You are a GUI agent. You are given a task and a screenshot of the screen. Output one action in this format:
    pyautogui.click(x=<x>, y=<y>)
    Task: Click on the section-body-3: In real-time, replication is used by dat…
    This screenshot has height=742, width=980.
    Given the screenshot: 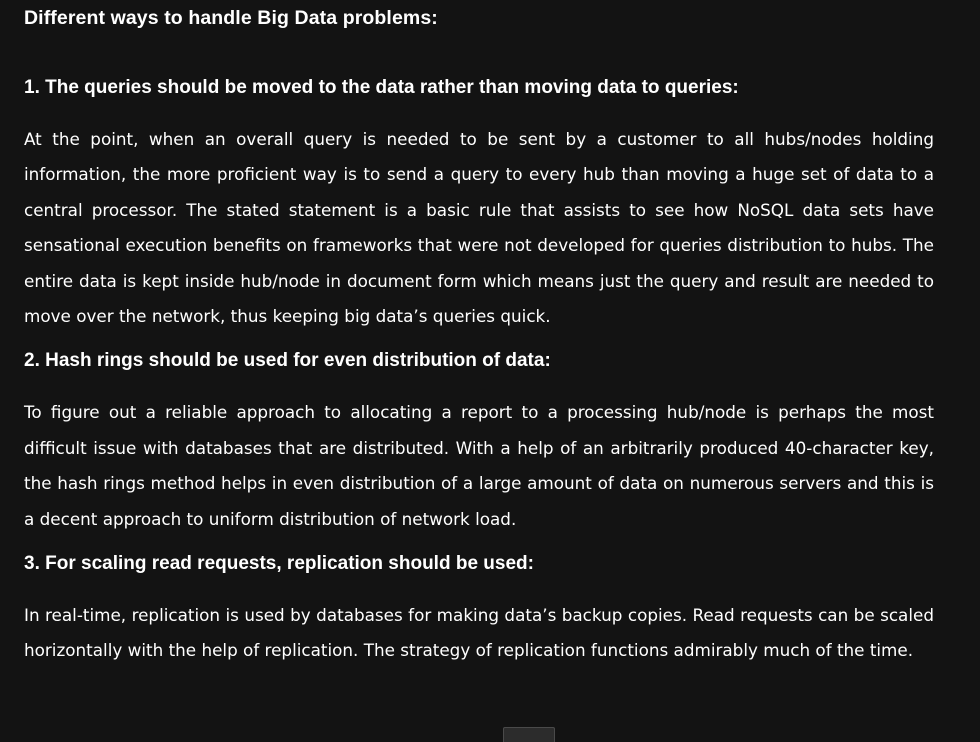 What is the action you would take?
    pyautogui.click(x=479, y=633)
    